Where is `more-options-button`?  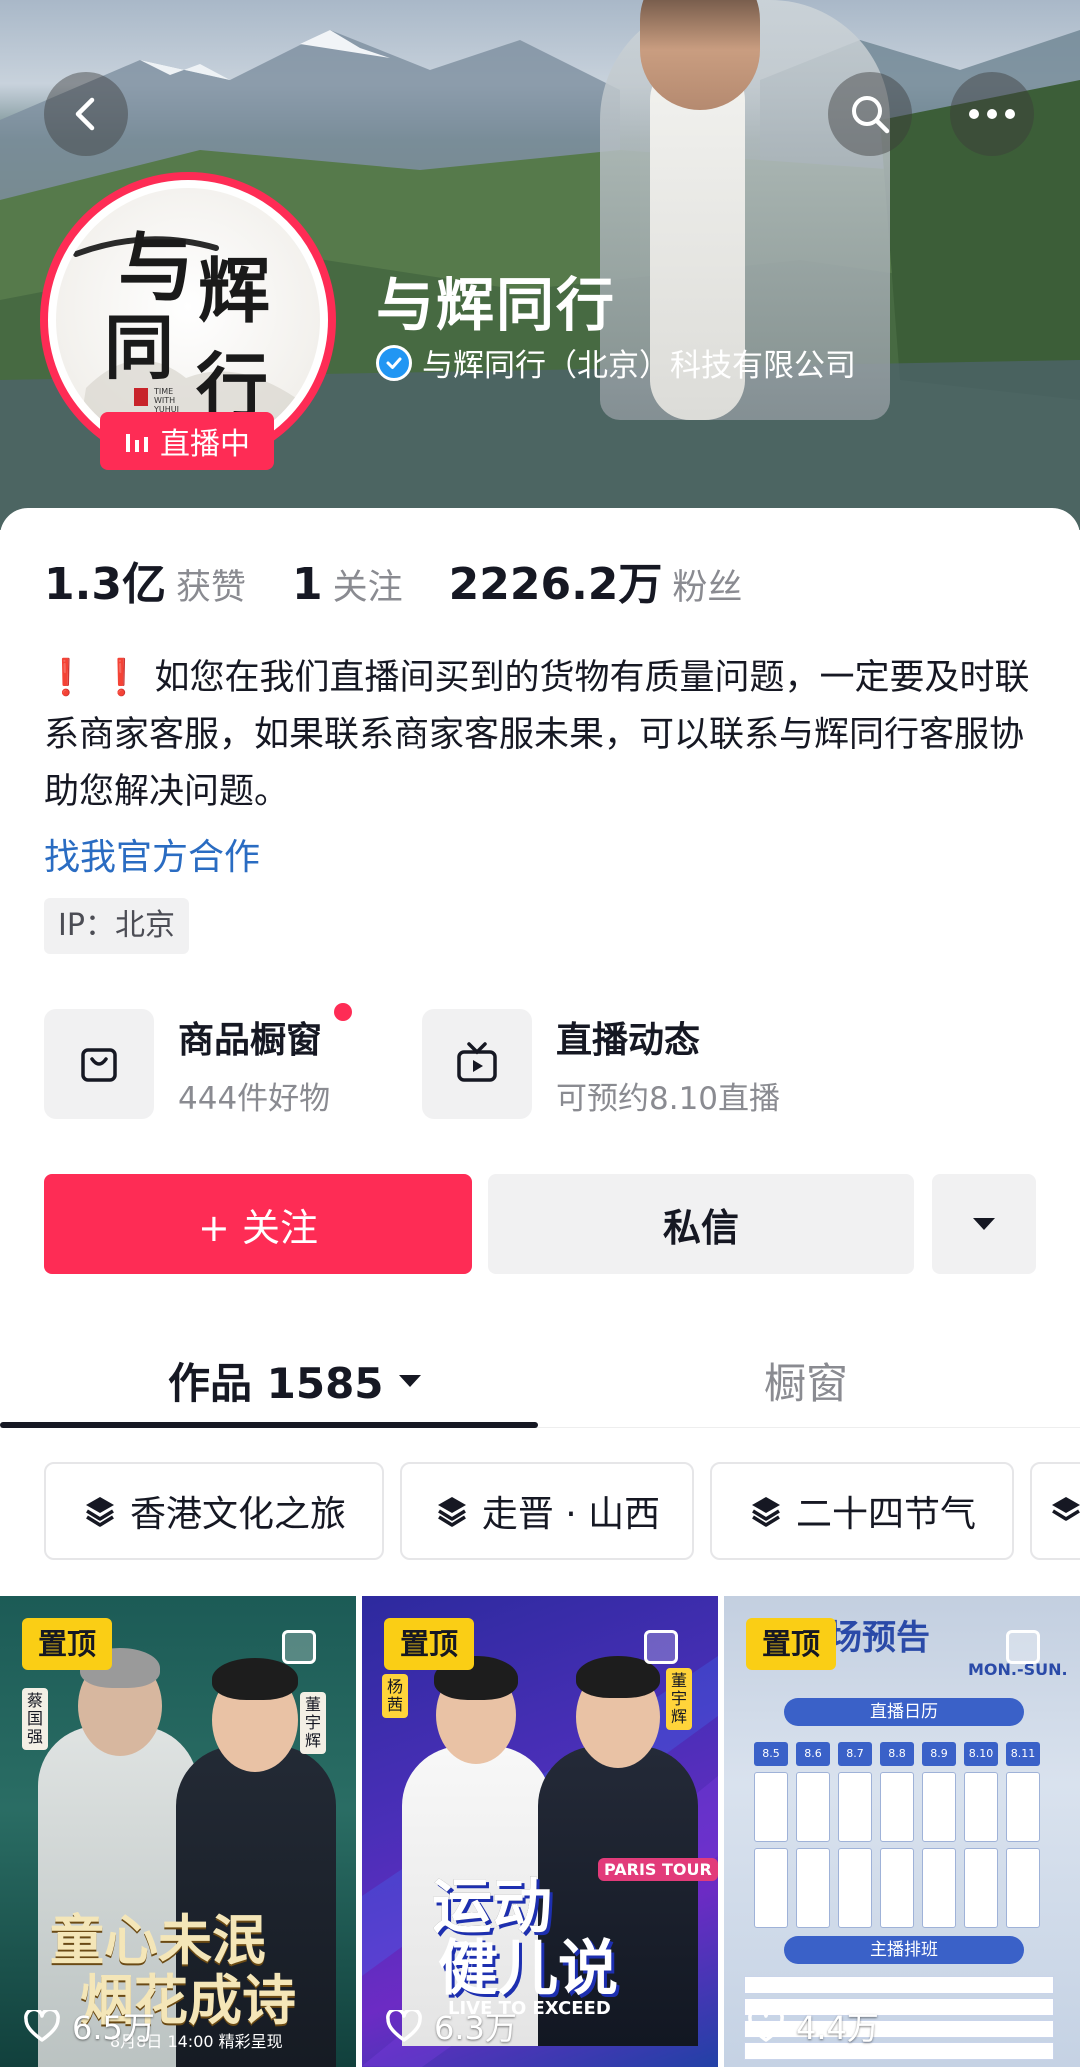
more-options-button is located at coordinates (992, 114).